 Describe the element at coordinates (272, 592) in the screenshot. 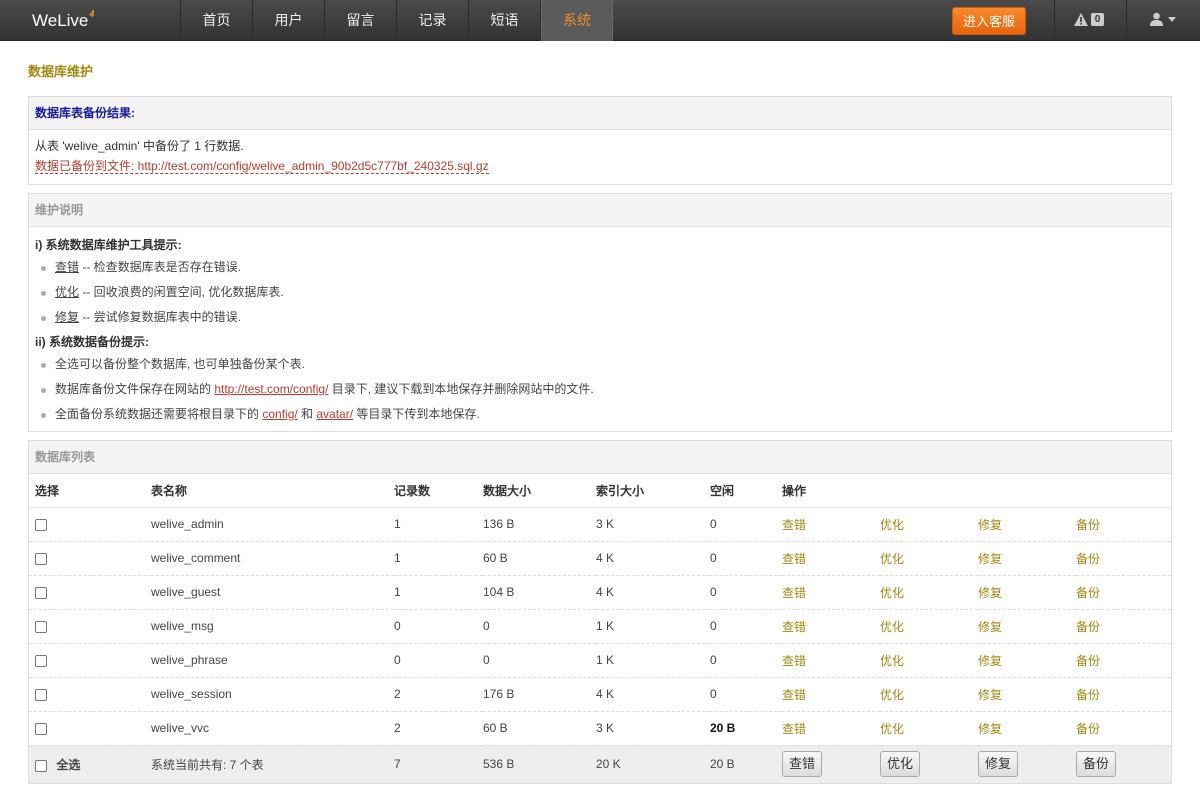

I see `table-name: welive_guest` at that location.